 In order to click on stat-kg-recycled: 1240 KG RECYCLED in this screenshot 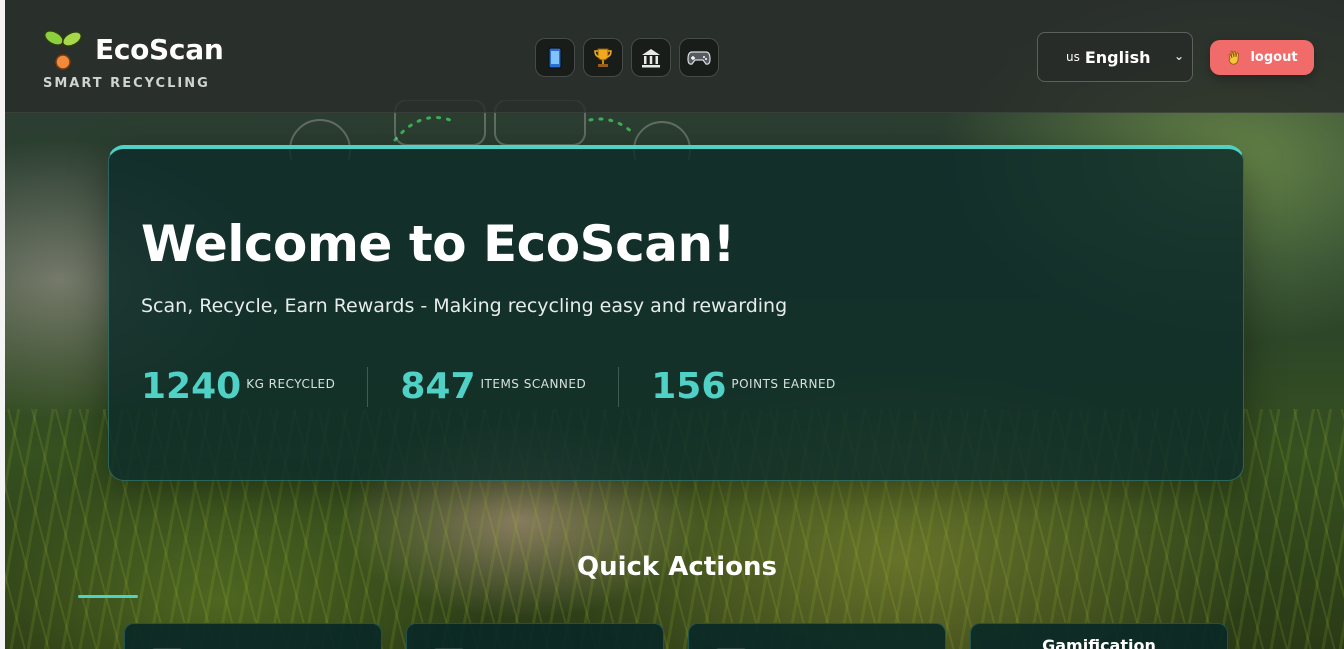, I will do `click(238, 387)`.